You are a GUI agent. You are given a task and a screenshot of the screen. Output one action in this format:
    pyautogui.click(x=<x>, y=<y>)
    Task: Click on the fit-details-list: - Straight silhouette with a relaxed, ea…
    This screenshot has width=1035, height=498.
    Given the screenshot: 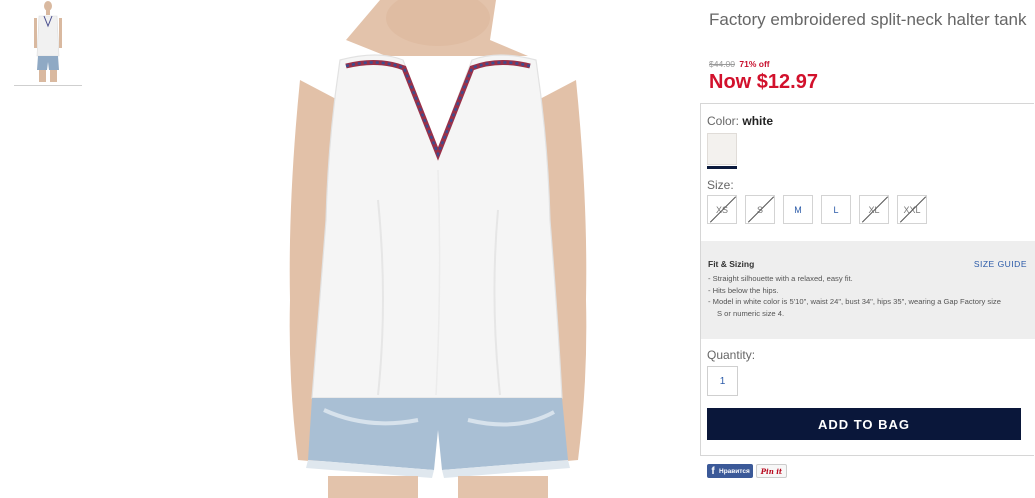 What is the action you would take?
    pyautogui.click(x=858, y=296)
    